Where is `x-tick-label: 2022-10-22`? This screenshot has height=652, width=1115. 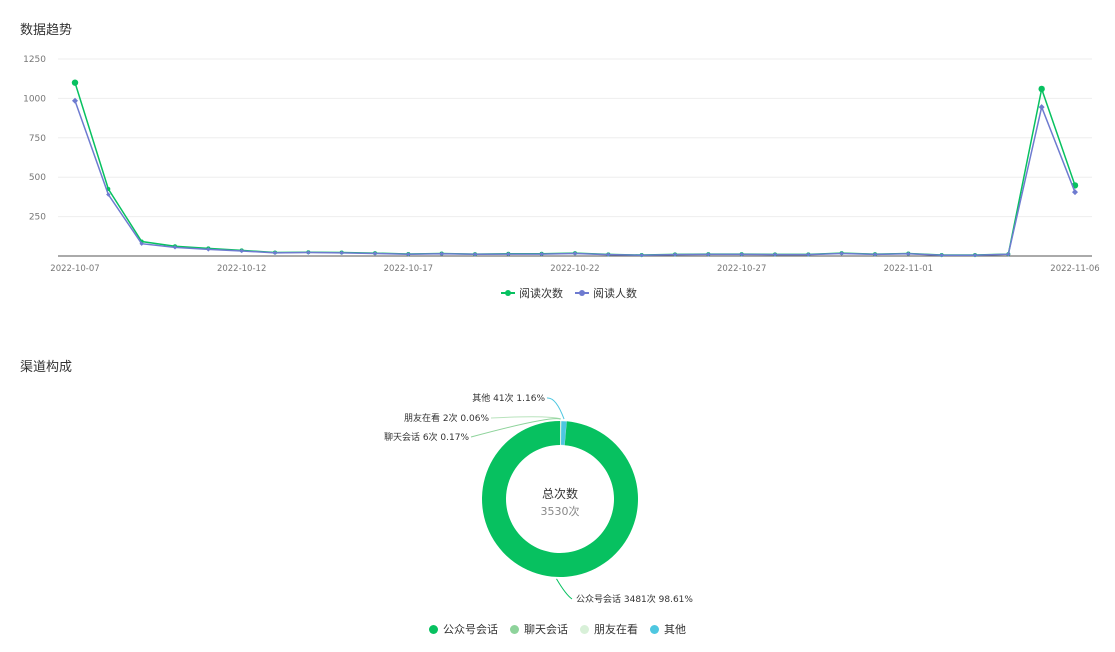 x-tick-label: 2022-10-22 is located at coordinates (574, 269).